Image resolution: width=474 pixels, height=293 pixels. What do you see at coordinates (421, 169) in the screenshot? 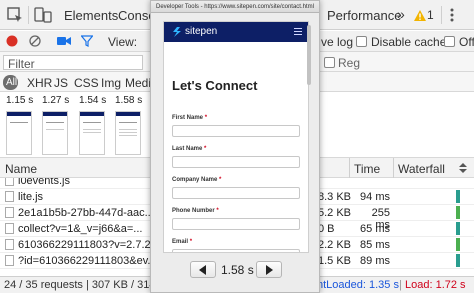
I see `column-waterfall: Waterfall` at bounding box center [421, 169].